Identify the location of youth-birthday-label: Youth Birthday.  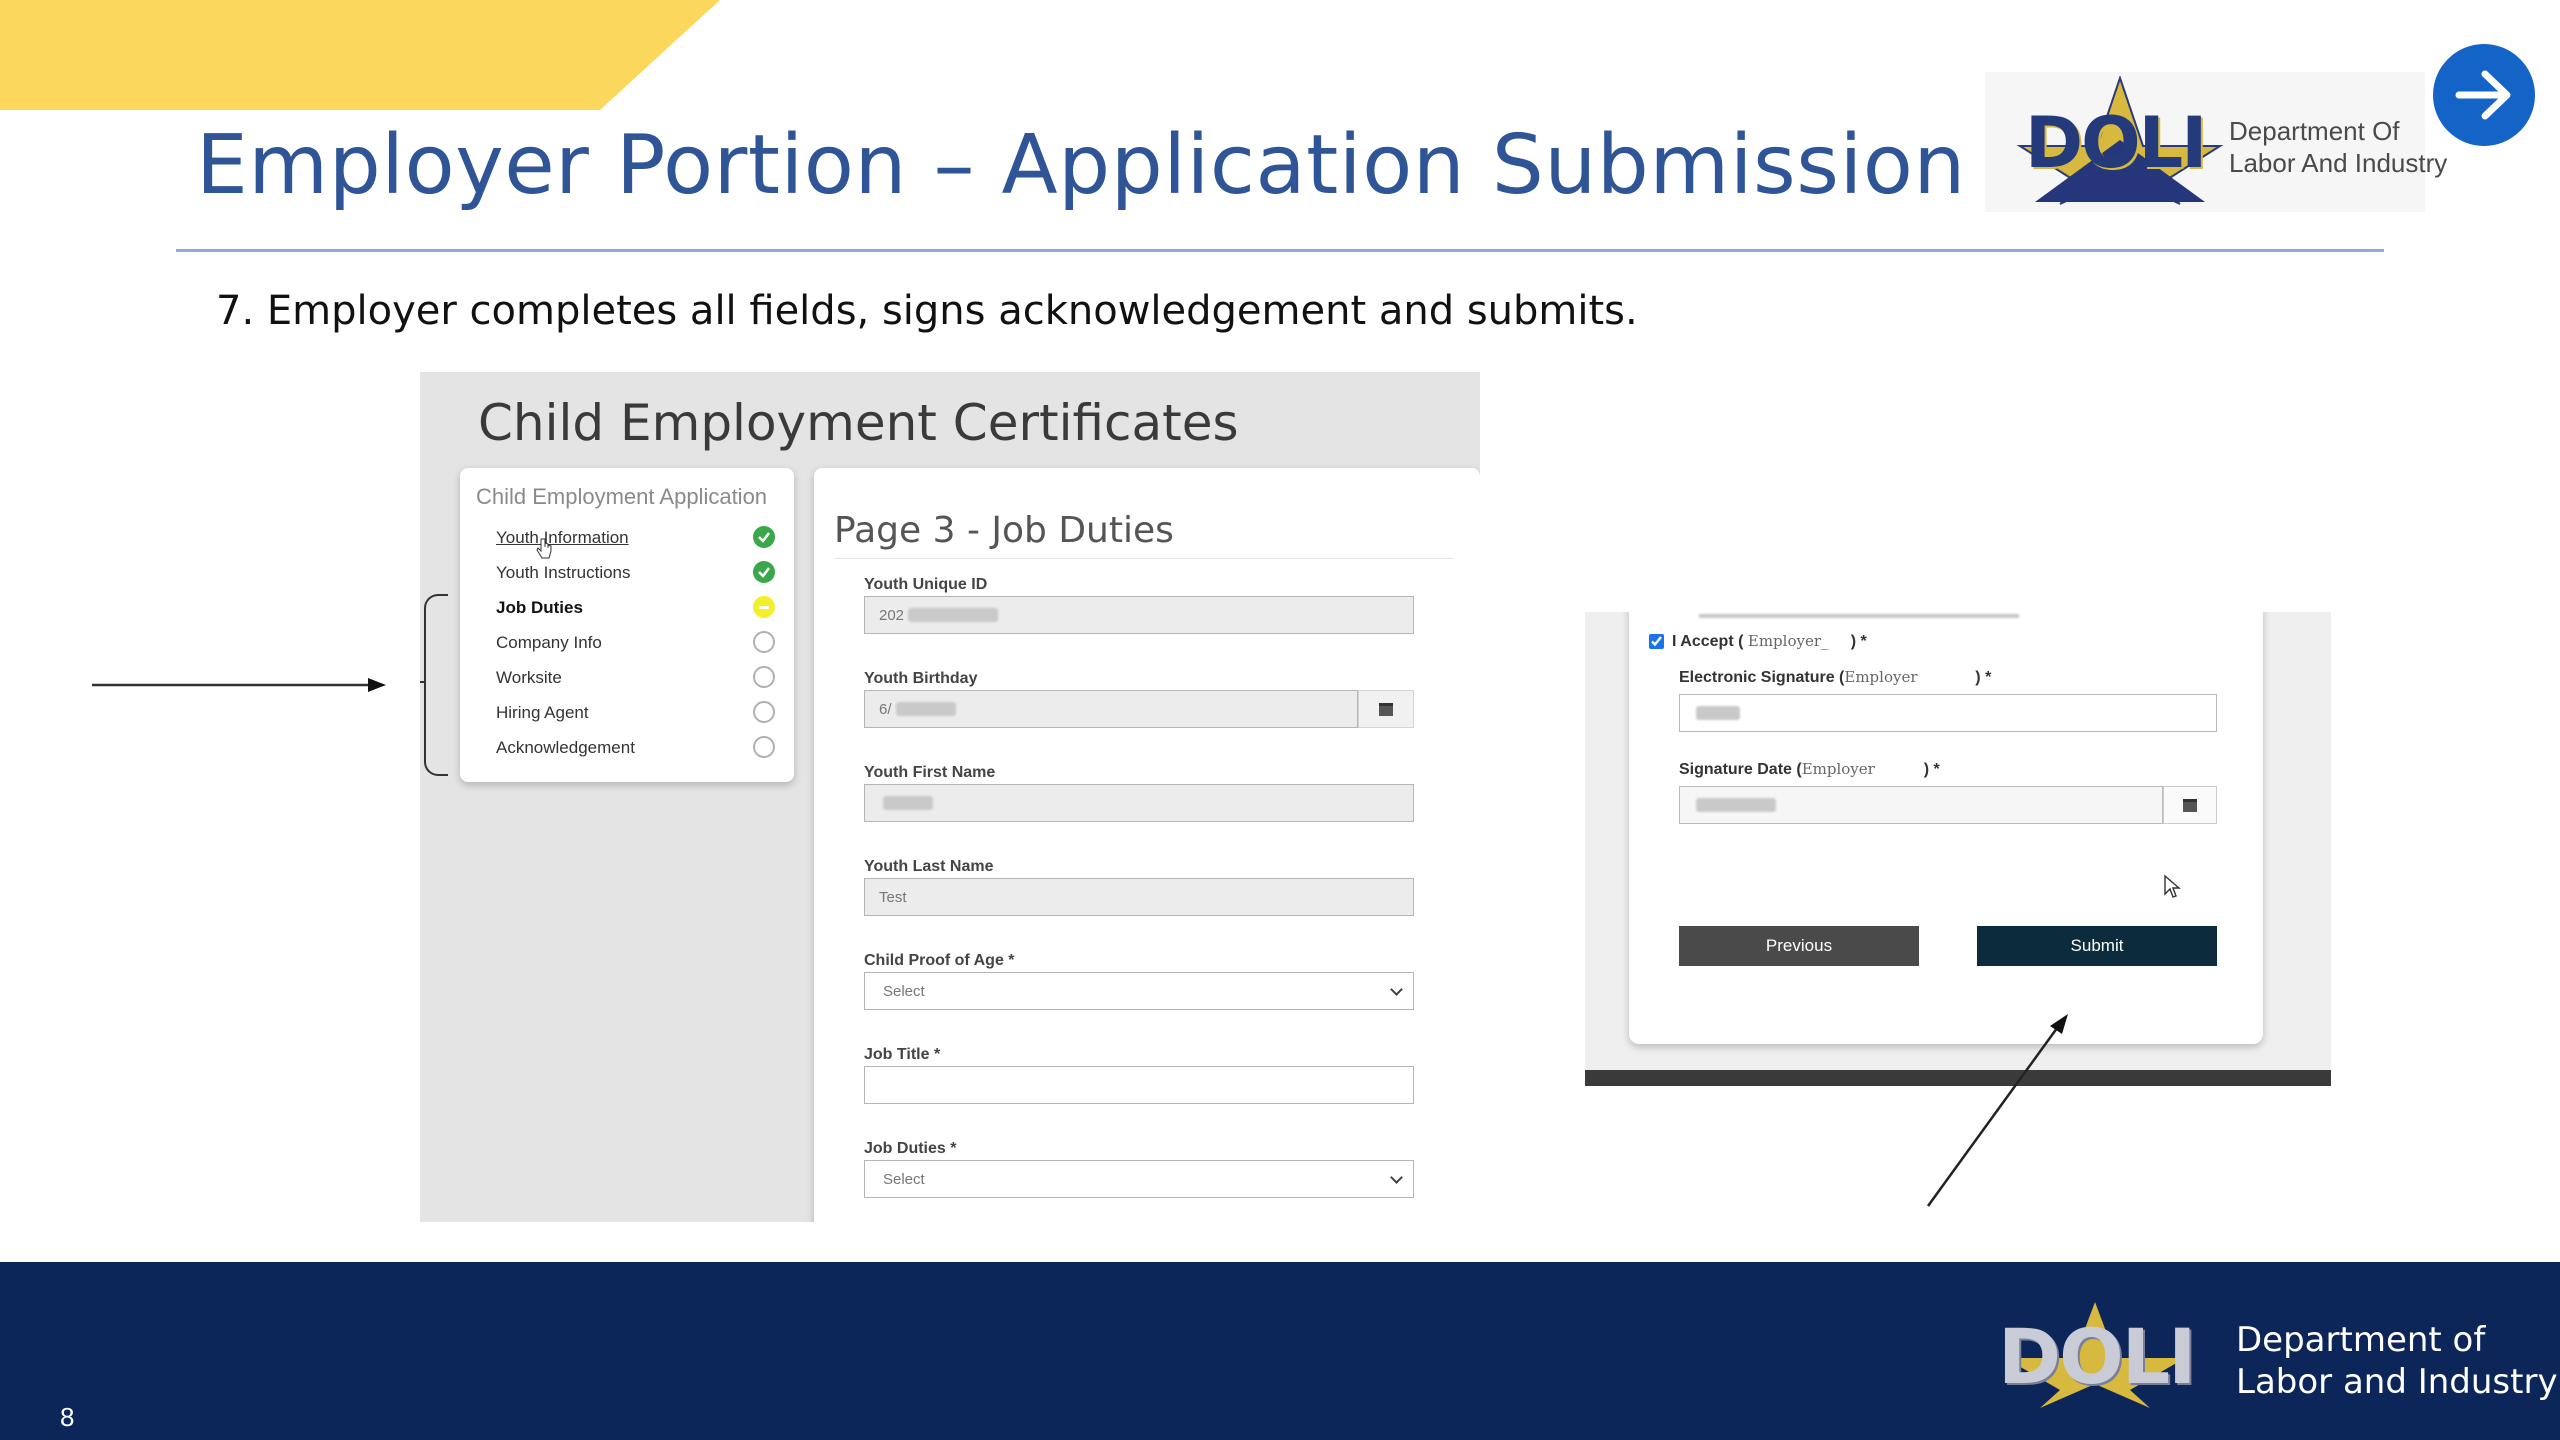
(921, 678).